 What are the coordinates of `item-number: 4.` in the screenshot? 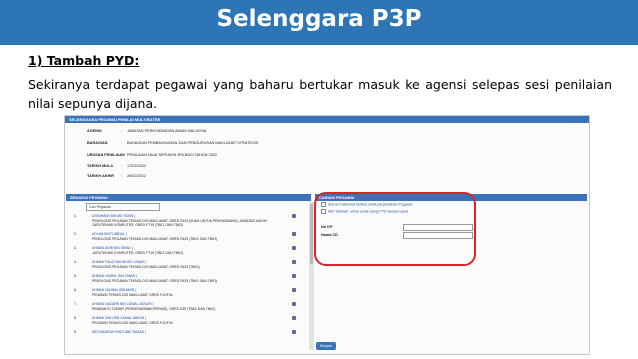 It's located at (75, 262).